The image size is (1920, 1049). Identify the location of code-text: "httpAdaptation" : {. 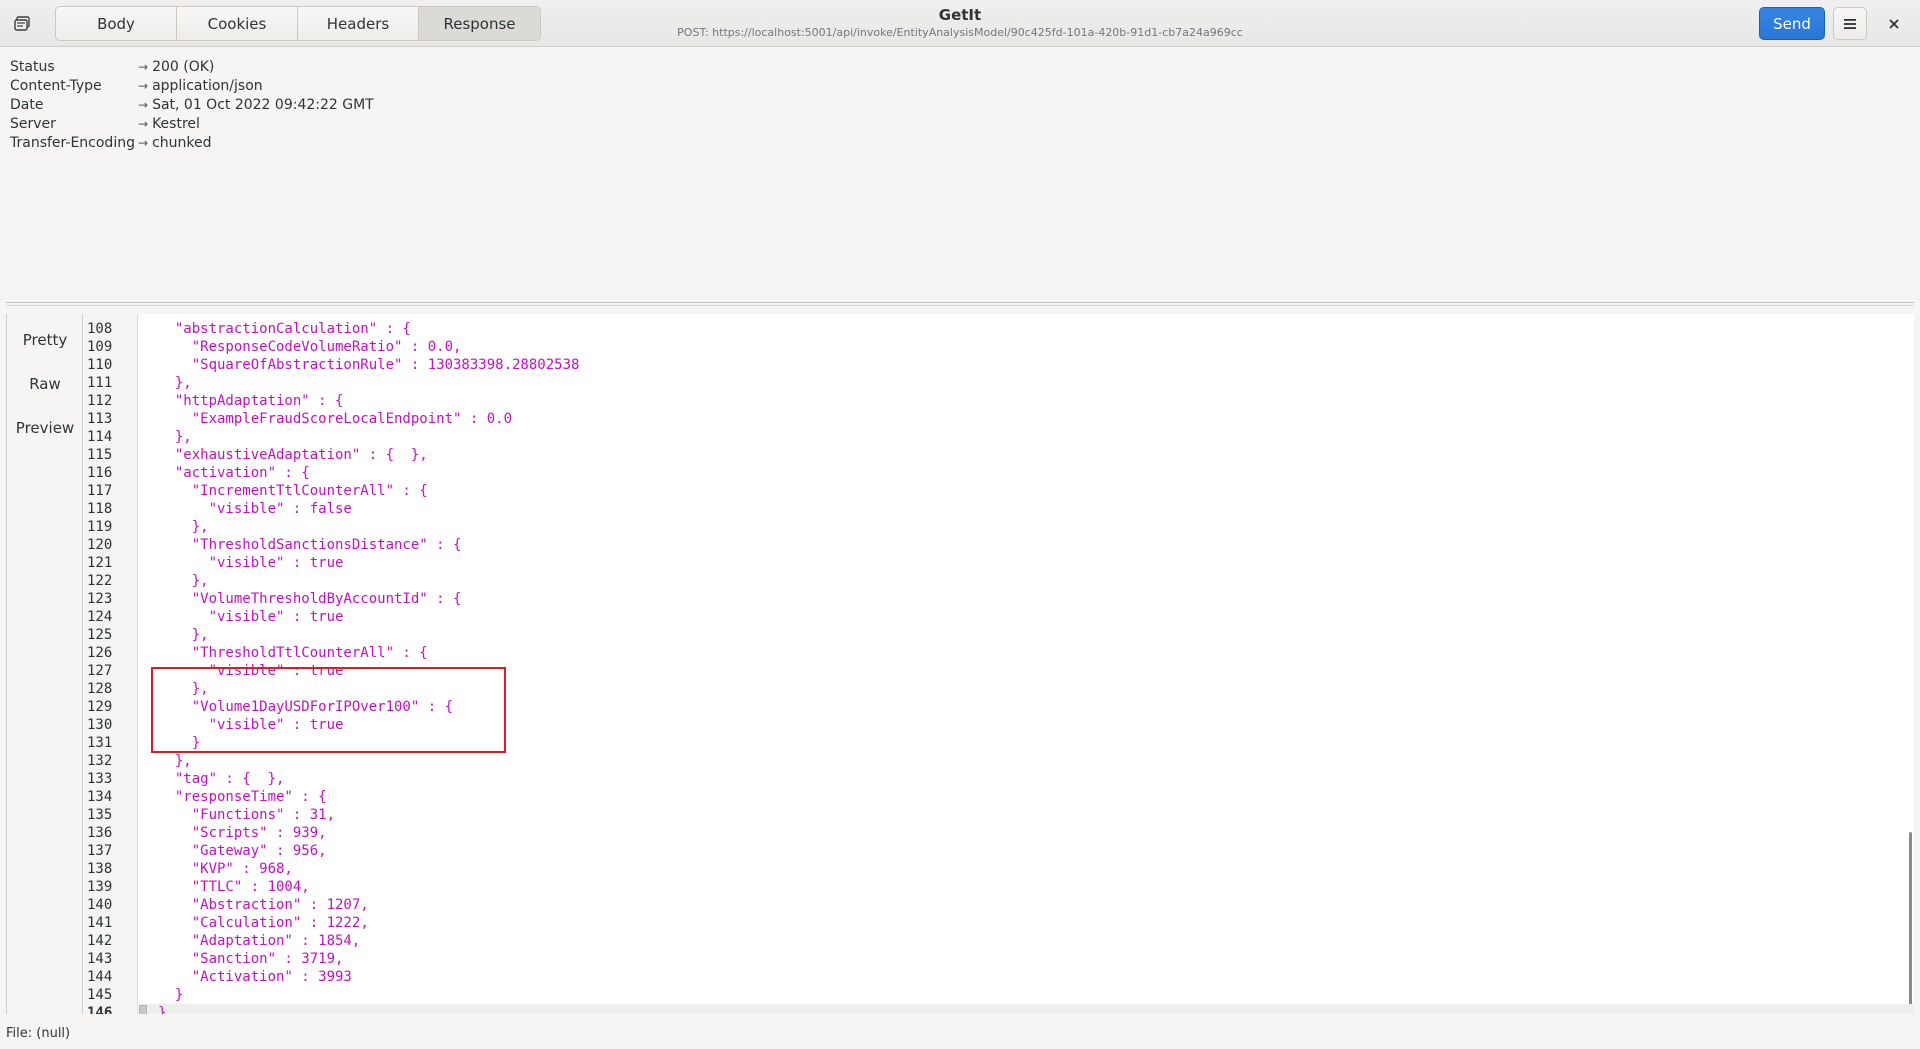
(251, 401).